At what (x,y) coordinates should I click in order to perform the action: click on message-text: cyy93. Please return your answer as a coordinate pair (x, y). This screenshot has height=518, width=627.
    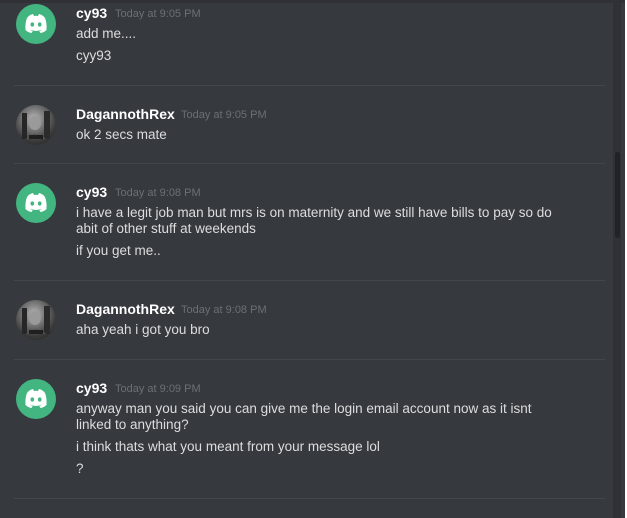
    Looking at the image, I should click on (94, 55).